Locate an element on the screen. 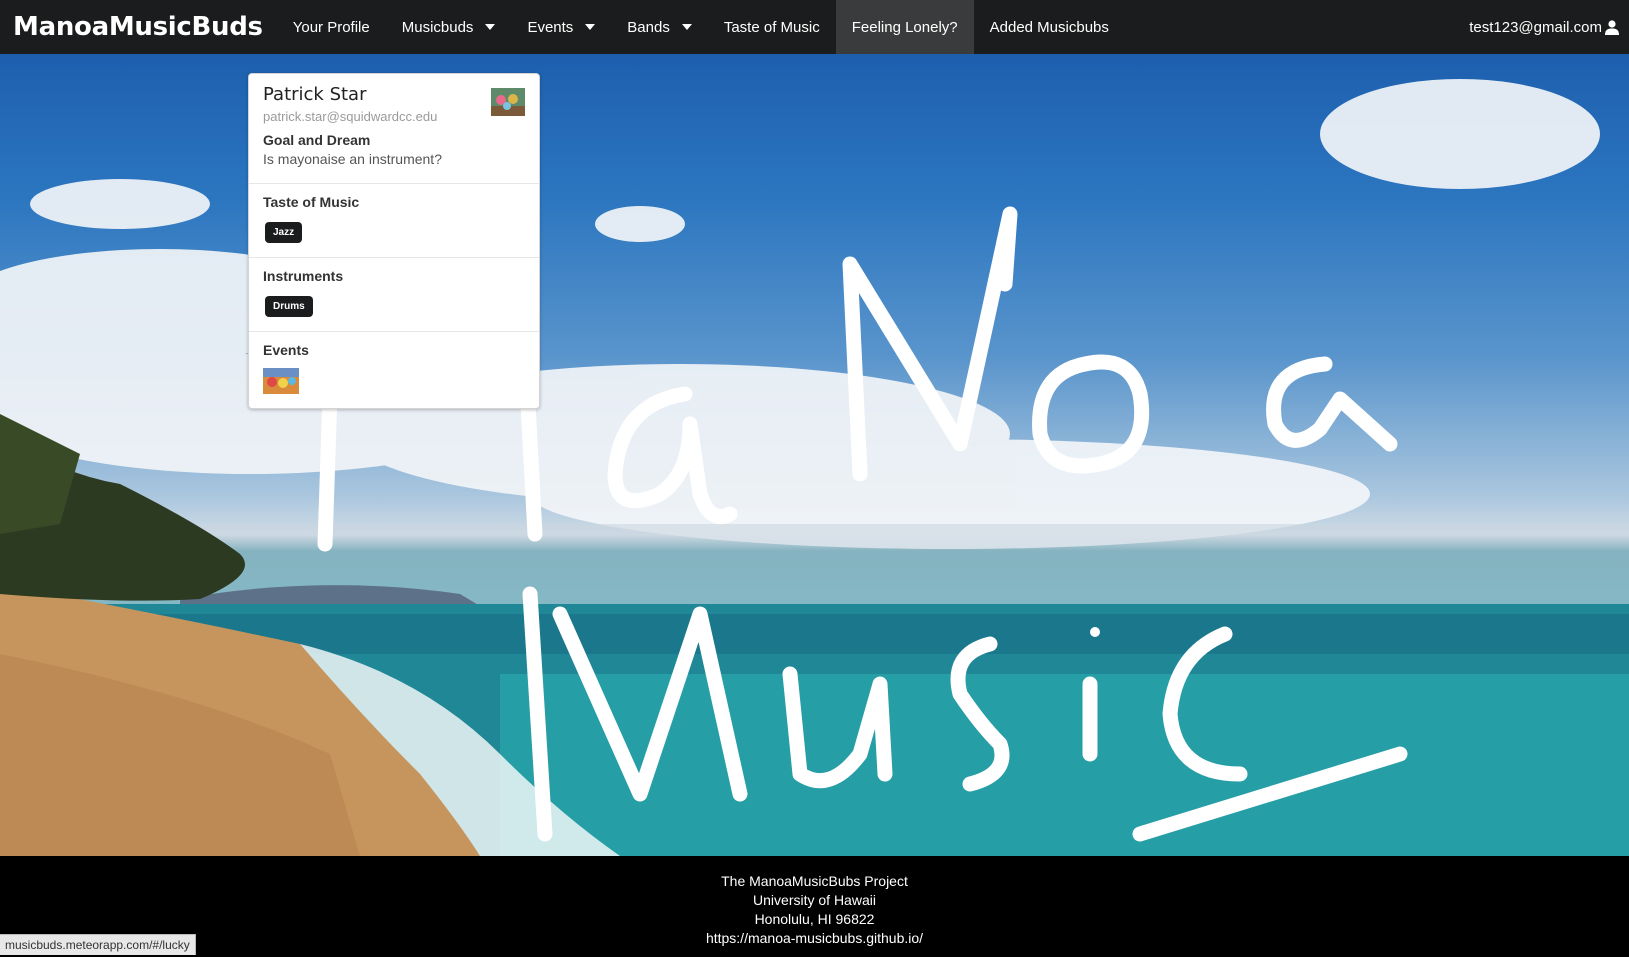  profile-email: patrick.star@squidwardcc.edu is located at coordinates (350, 116).